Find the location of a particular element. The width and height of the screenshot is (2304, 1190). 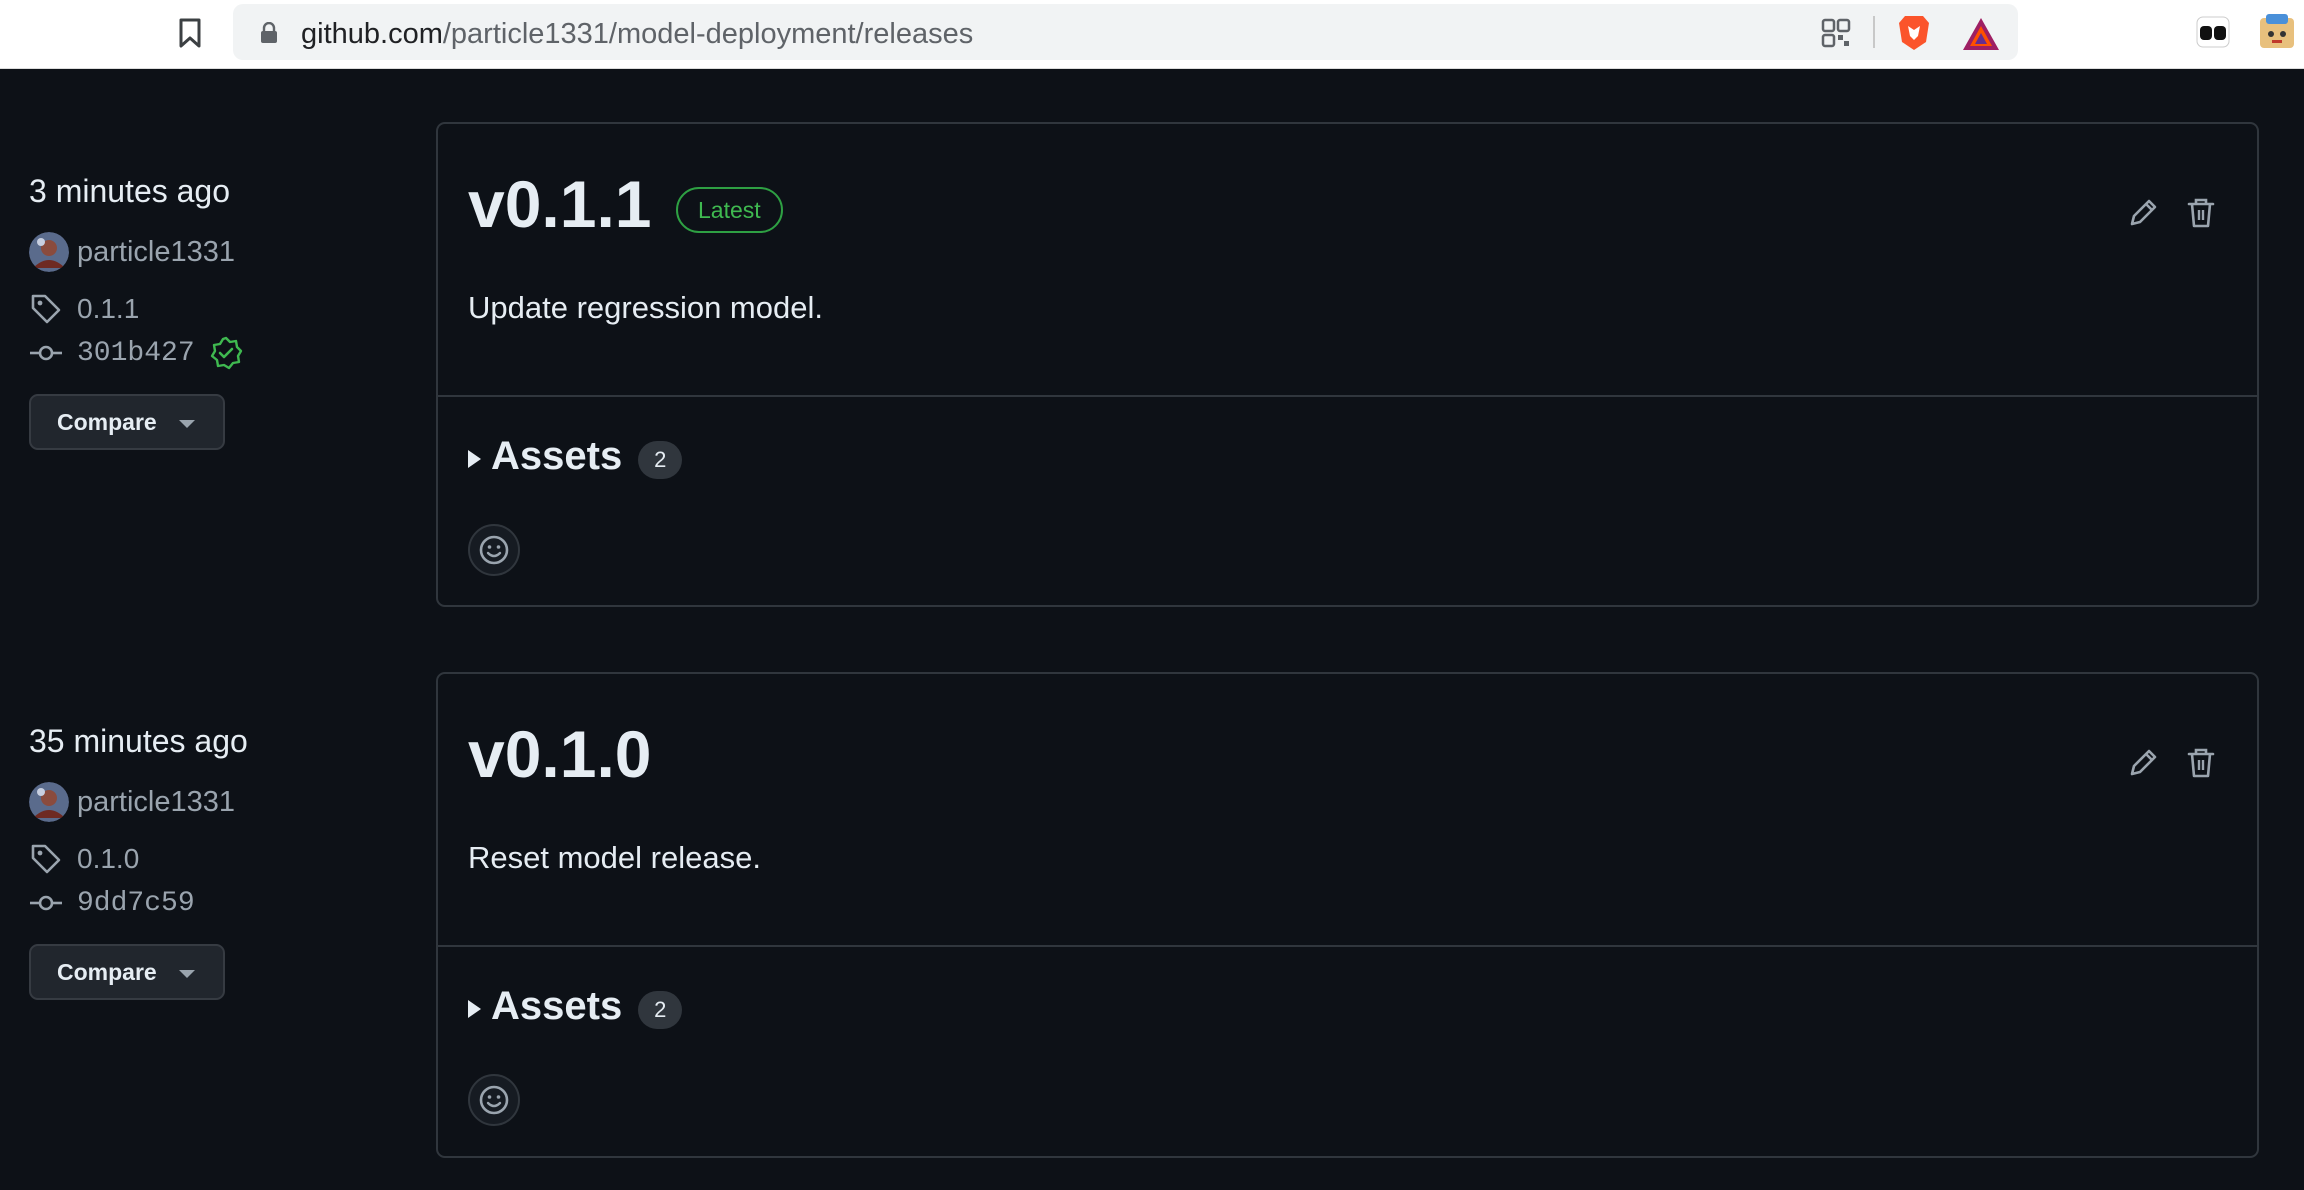

tag-name: 0.1.0 is located at coordinates (108, 859).